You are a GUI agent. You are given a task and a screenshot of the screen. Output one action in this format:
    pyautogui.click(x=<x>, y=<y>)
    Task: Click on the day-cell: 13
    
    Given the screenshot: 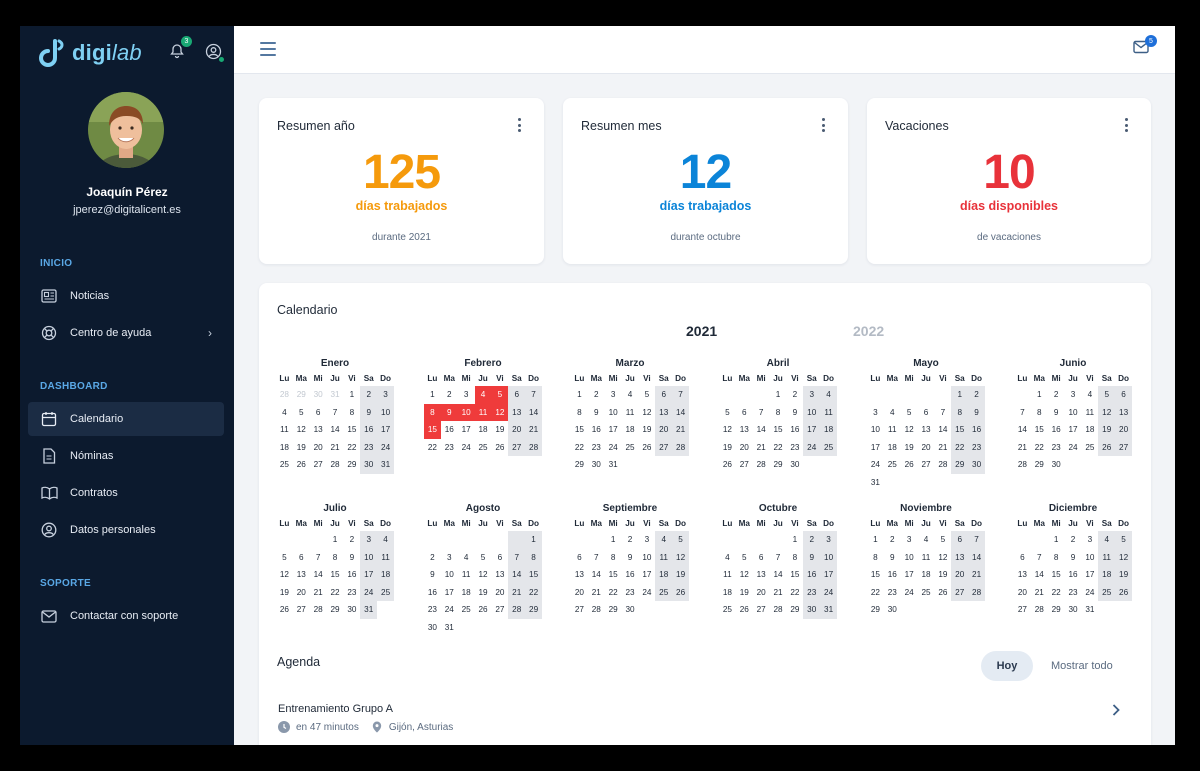 What is the action you would take?
    pyautogui.click(x=1124, y=412)
    